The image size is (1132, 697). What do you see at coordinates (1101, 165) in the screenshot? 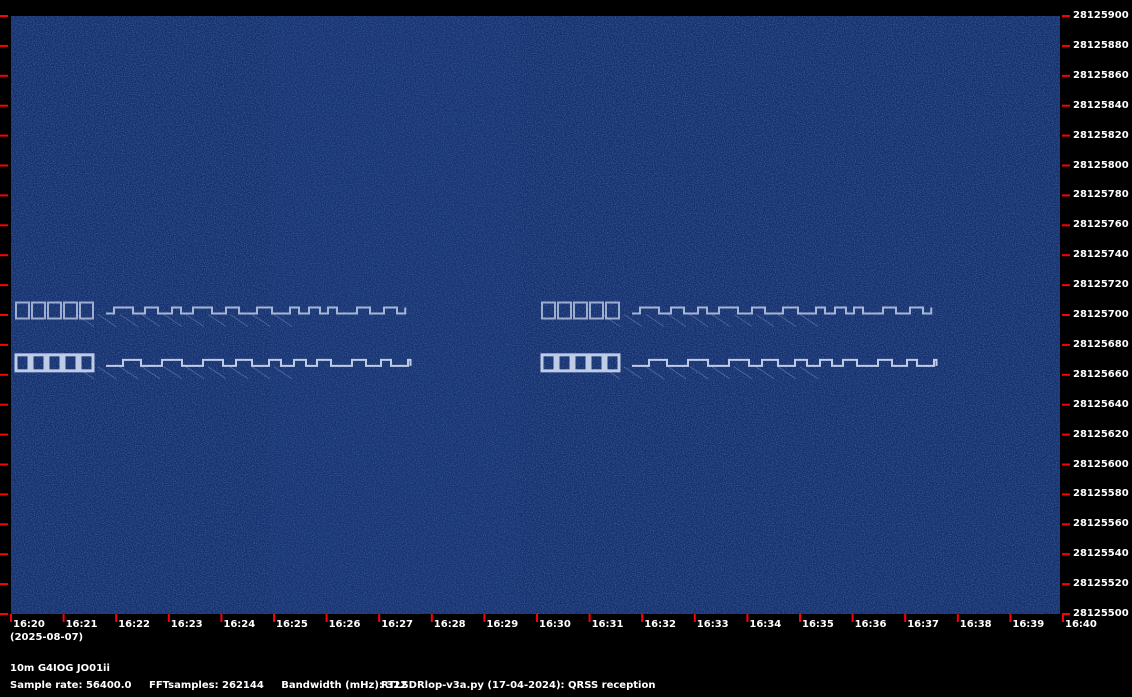
I see `y-tick-label: 28125800` at bounding box center [1101, 165].